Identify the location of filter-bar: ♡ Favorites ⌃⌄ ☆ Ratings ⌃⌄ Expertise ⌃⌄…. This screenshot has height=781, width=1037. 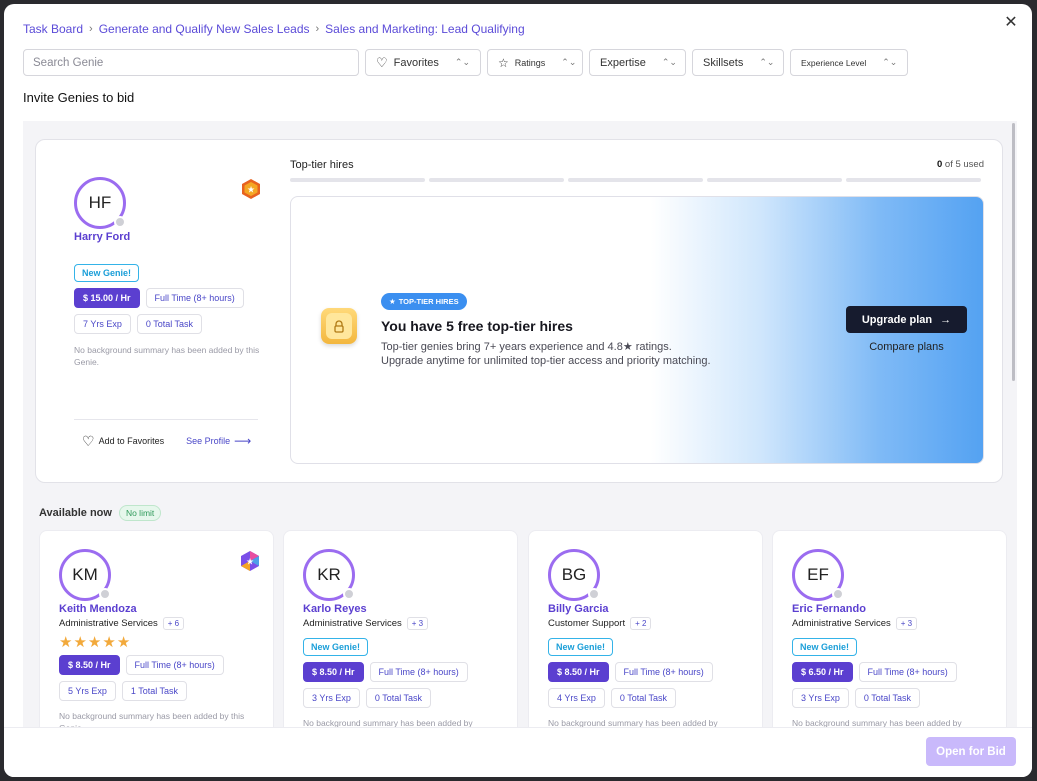
(465, 62).